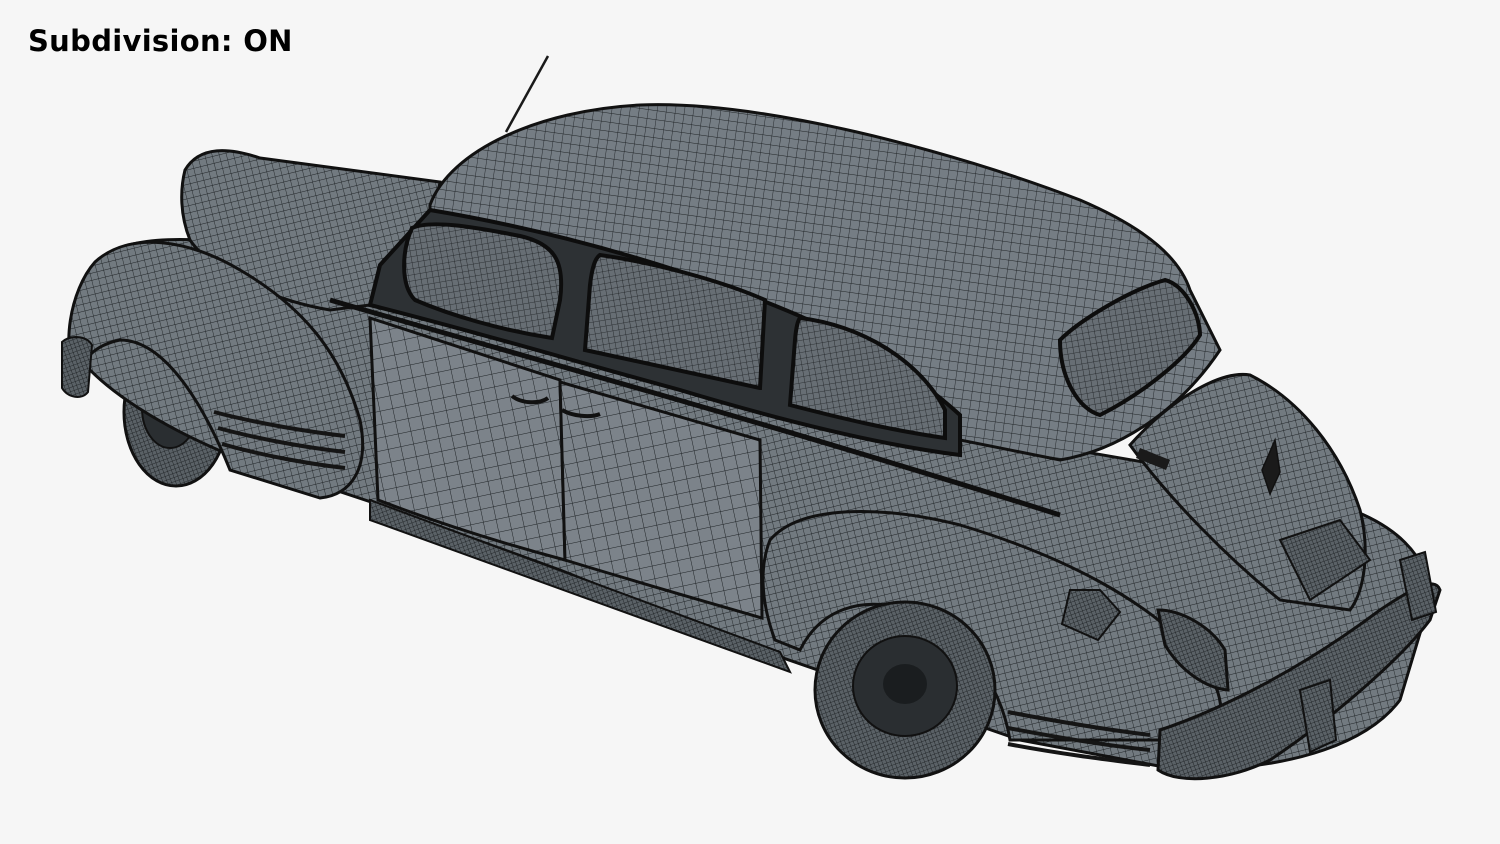 The image size is (1500, 844). Describe the element at coordinates (77, 367) in the screenshot. I see `rear-bumper` at that location.